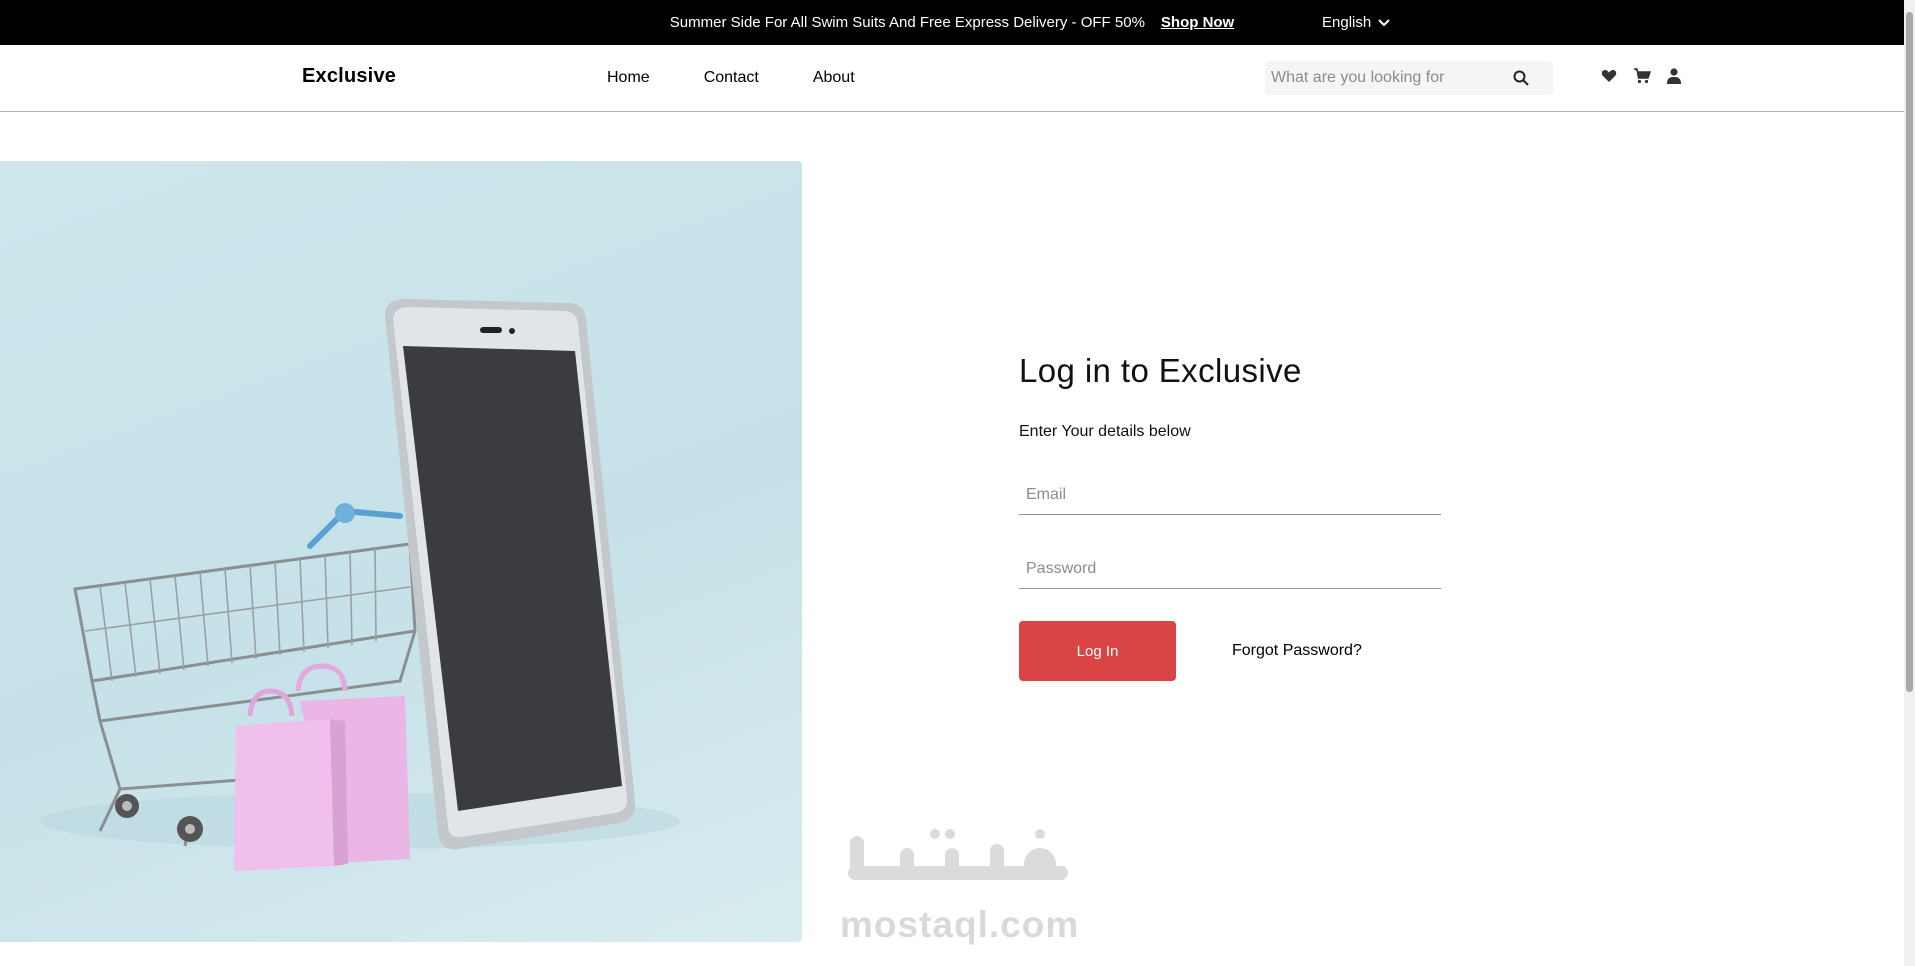  What do you see at coordinates (1230, 574) in the screenshot?
I see `password-field` at bounding box center [1230, 574].